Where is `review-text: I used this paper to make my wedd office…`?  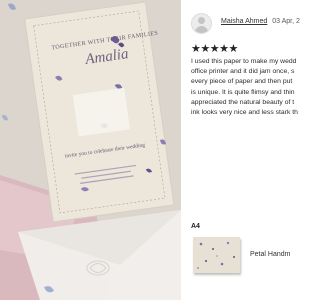
review-text: I used this paper to make my wedd office… is located at coordinates (245, 87).